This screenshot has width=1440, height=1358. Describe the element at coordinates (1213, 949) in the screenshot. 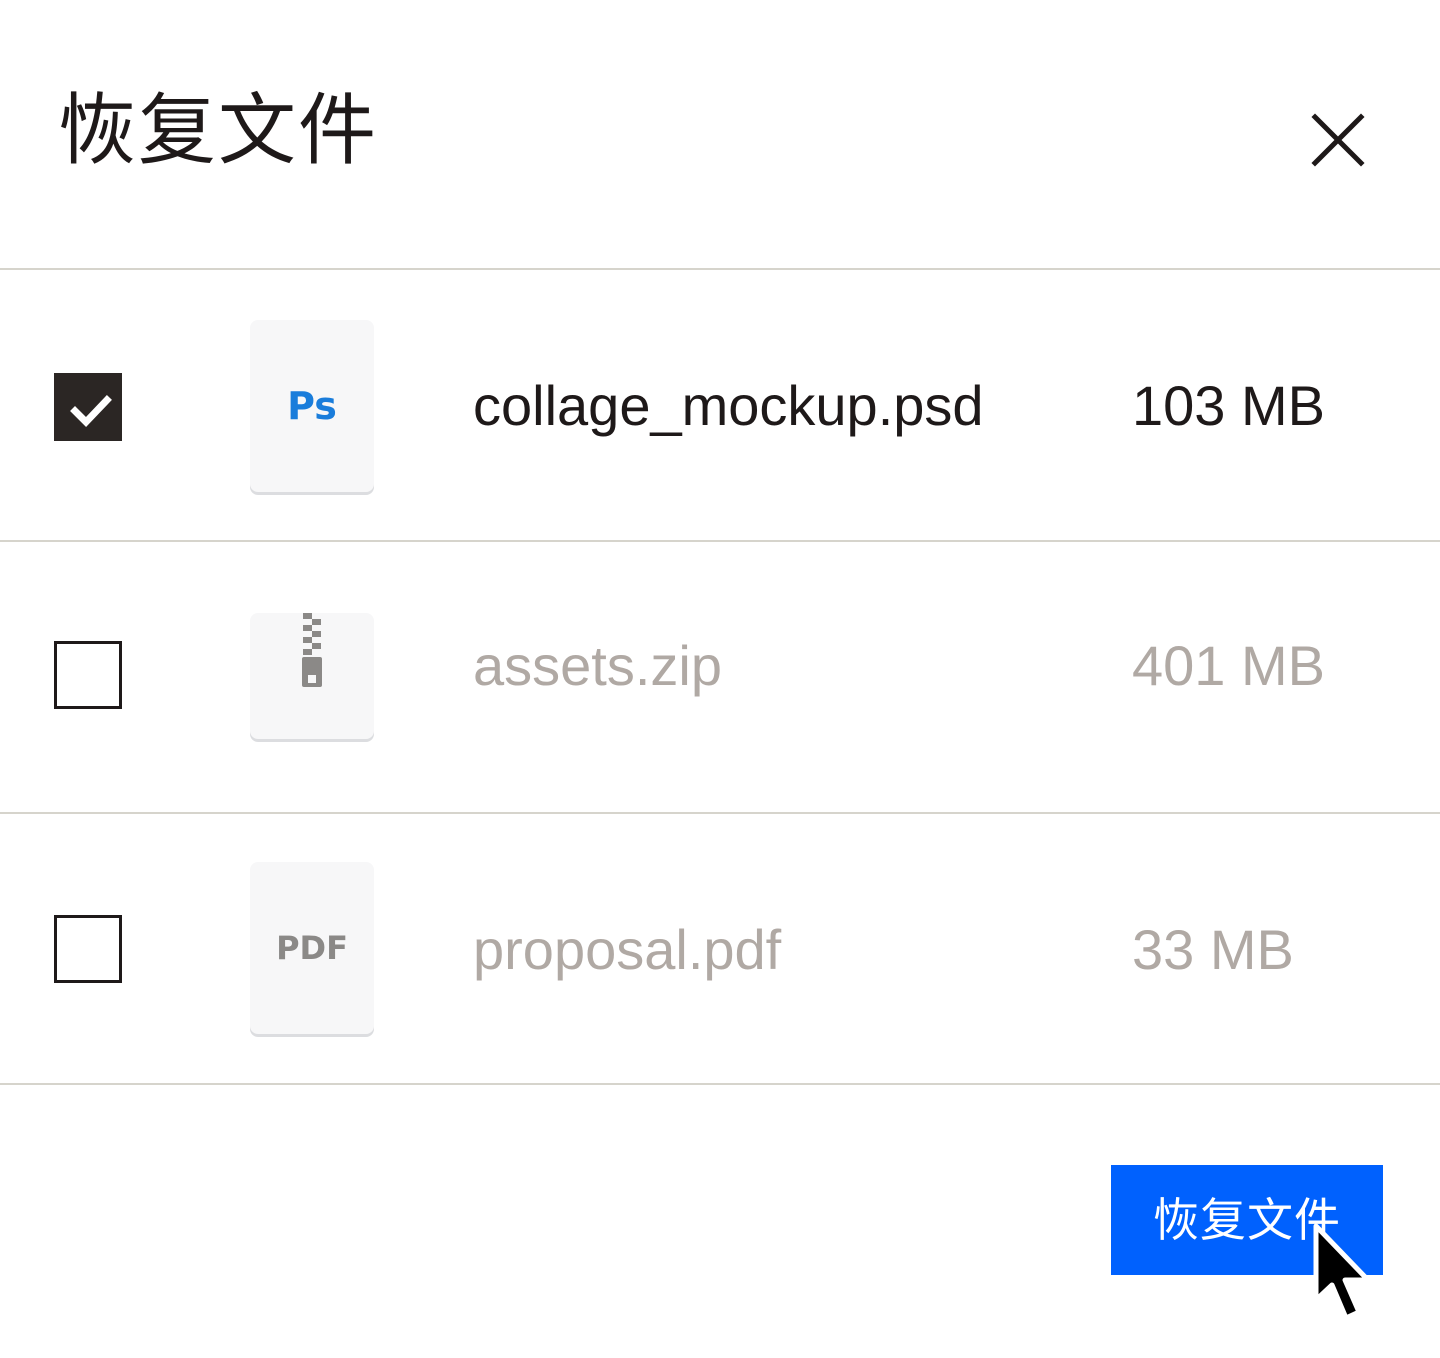

I see `file-size: 33 MB` at that location.